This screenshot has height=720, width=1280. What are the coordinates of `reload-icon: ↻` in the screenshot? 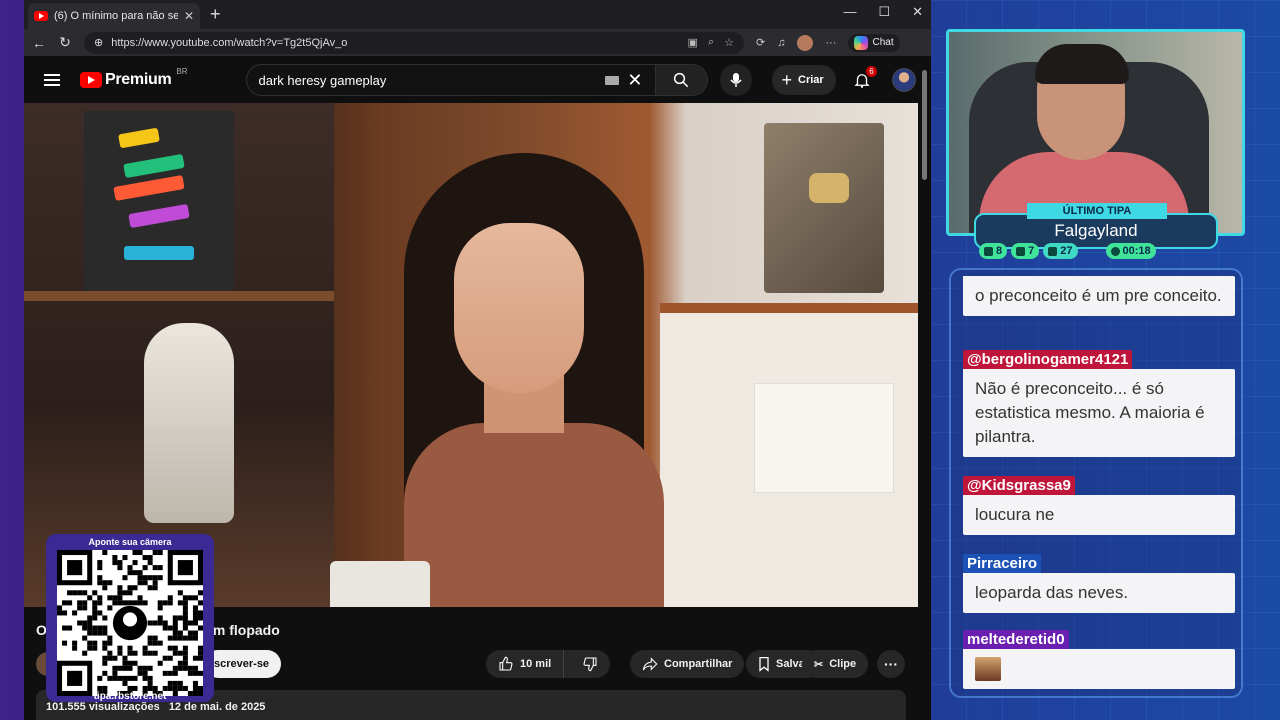 It's located at (65, 42).